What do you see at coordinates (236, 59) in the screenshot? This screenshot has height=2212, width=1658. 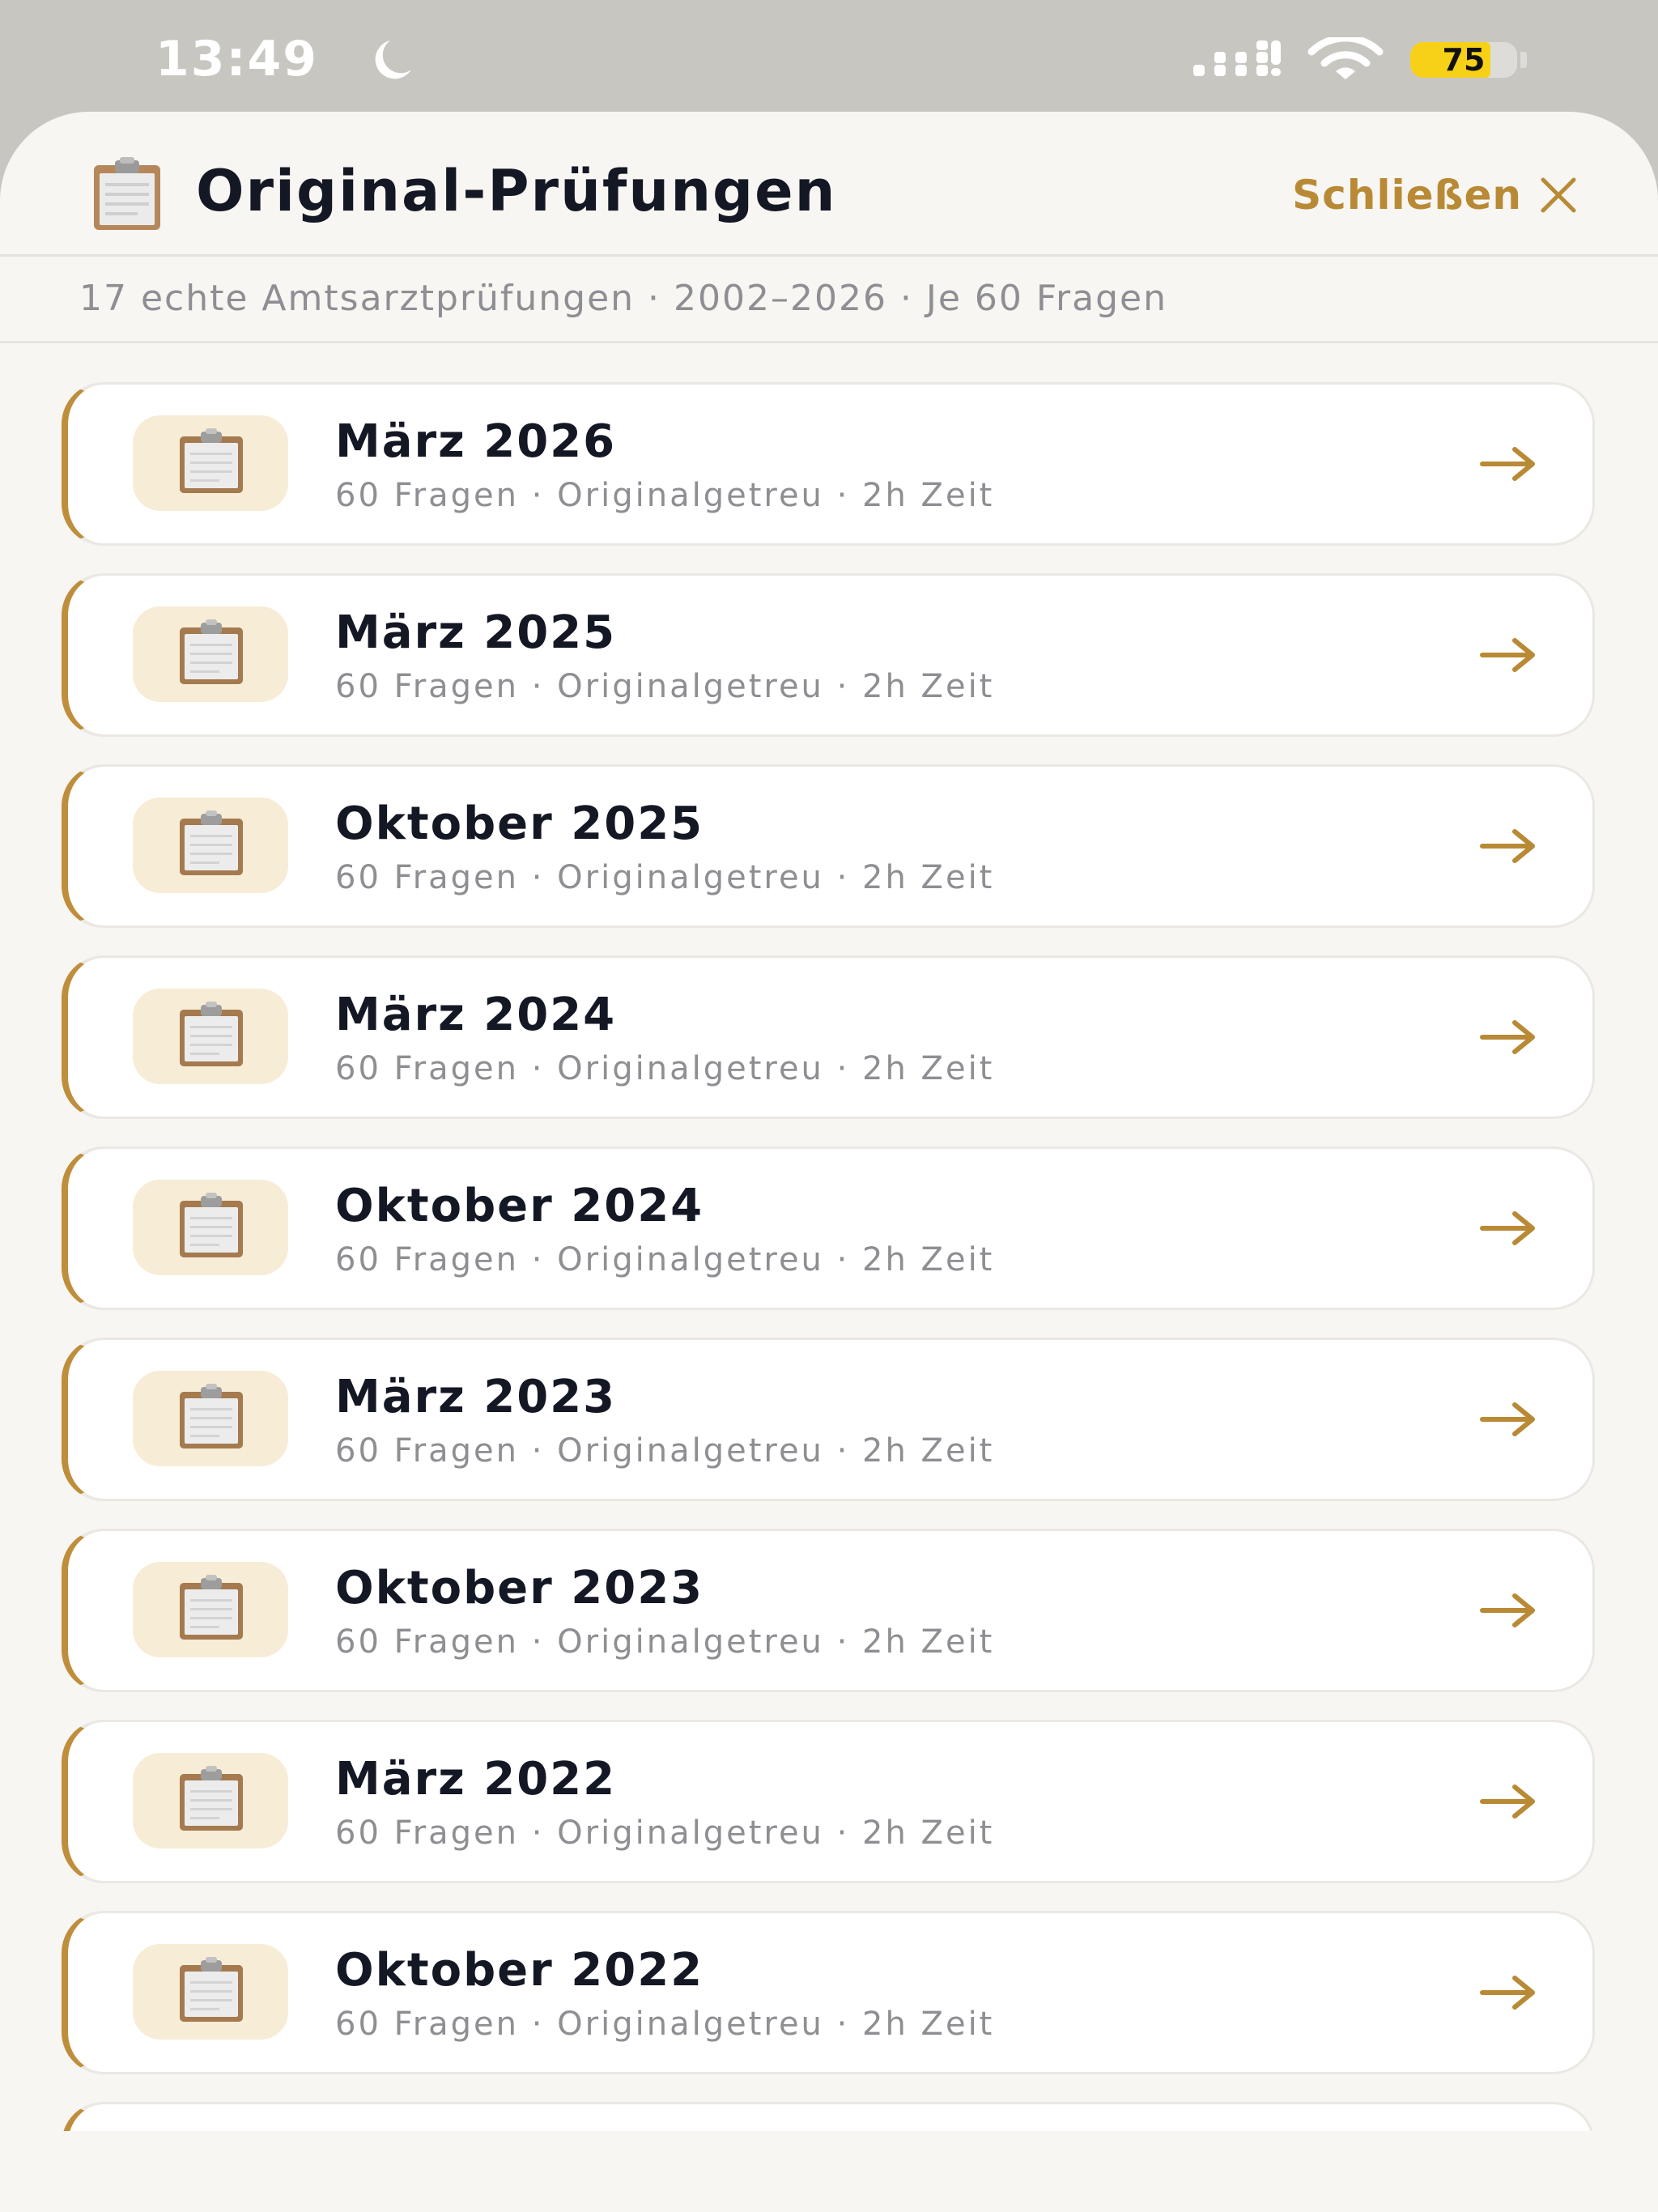 I see `status-time: 13:49` at bounding box center [236, 59].